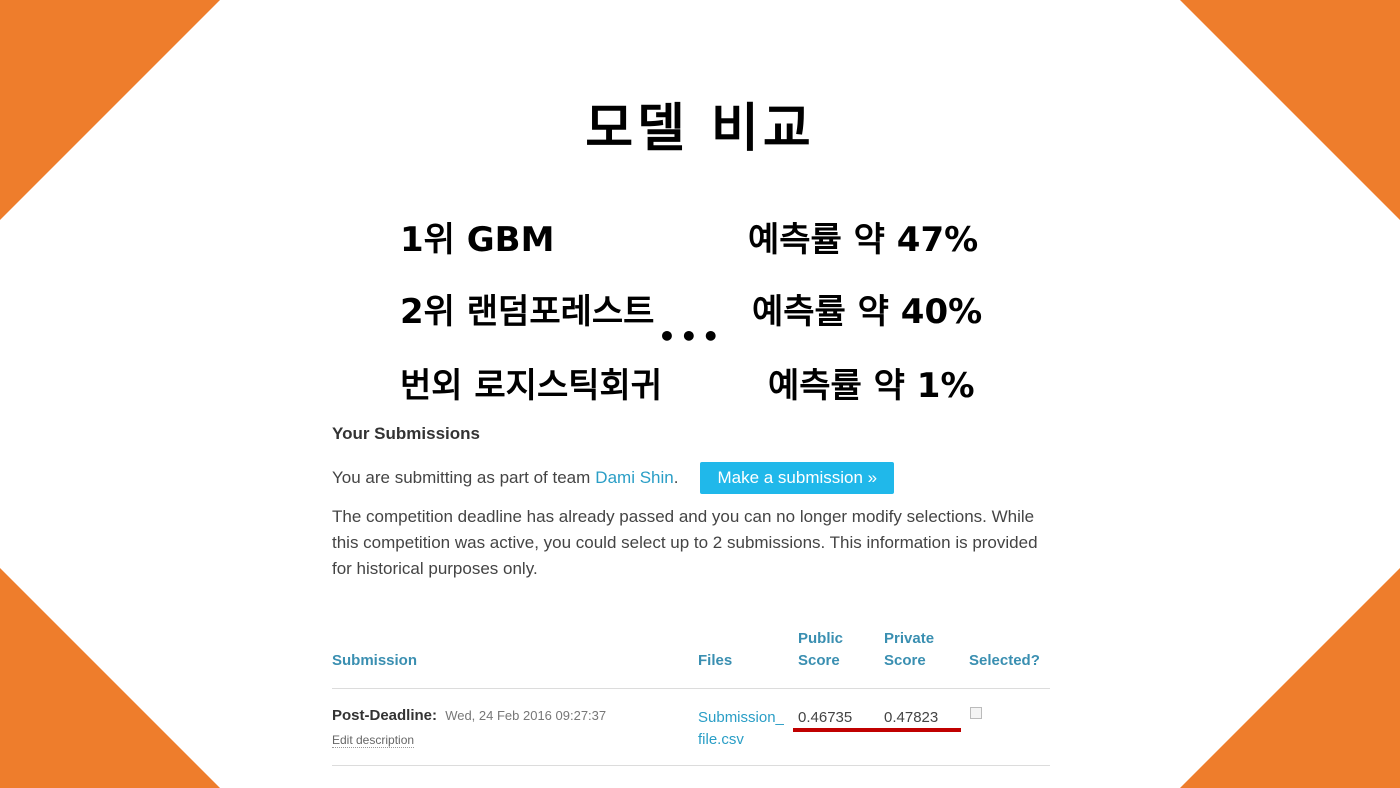 The image size is (1400, 788). What do you see at coordinates (871, 386) in the screenshot?
I see `rank-3-rate: 예측률 약 1%` at bounding box center [871, 386].